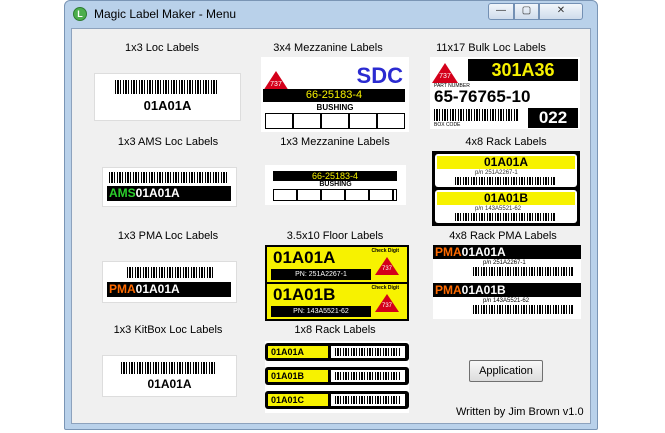 Image resolution: width=665 pixels, height=433 pixels. I want to click on location-strip: PMA01A01A, so click(169, 289).